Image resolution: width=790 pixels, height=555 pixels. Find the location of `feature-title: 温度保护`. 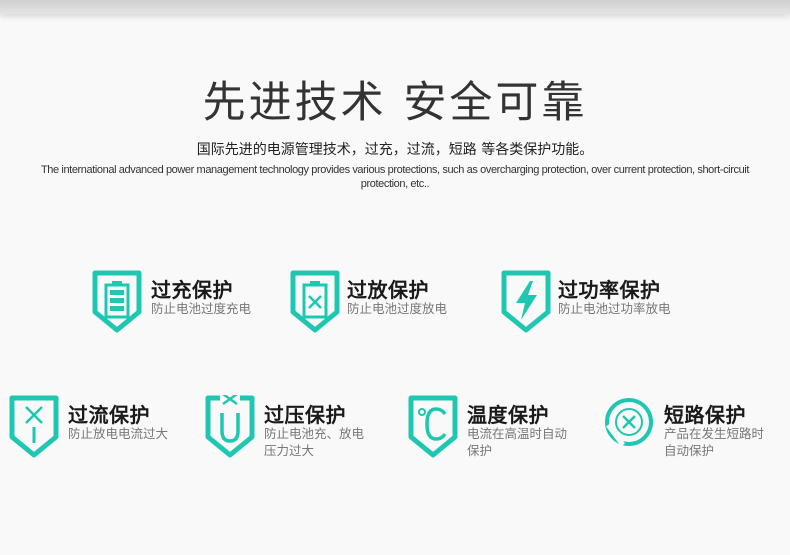

feature-title: 温度保护 is located at coordinates (508, 415).